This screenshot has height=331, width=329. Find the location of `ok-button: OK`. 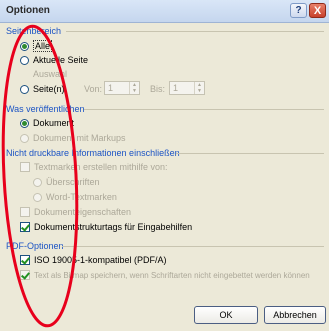

ok-button: OK is located at coordinates (226, 315).